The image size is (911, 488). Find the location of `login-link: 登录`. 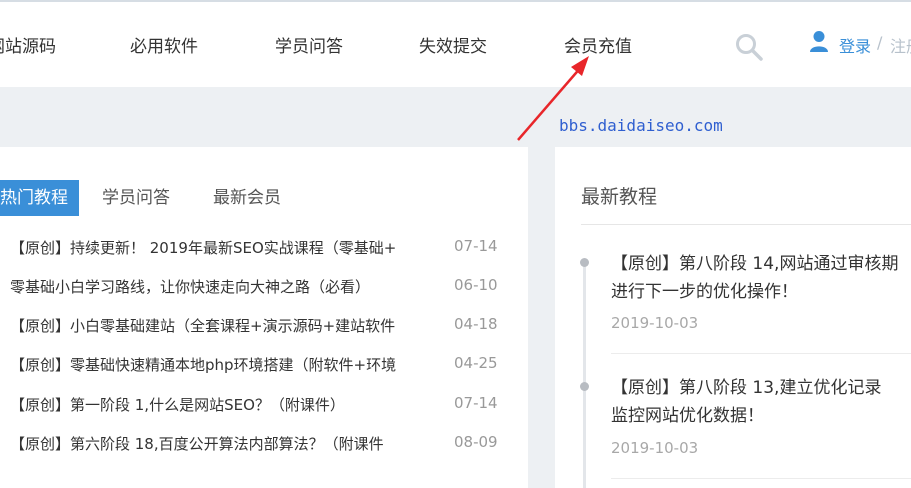

login-link: 登录 is located at coordinates (855, 45).